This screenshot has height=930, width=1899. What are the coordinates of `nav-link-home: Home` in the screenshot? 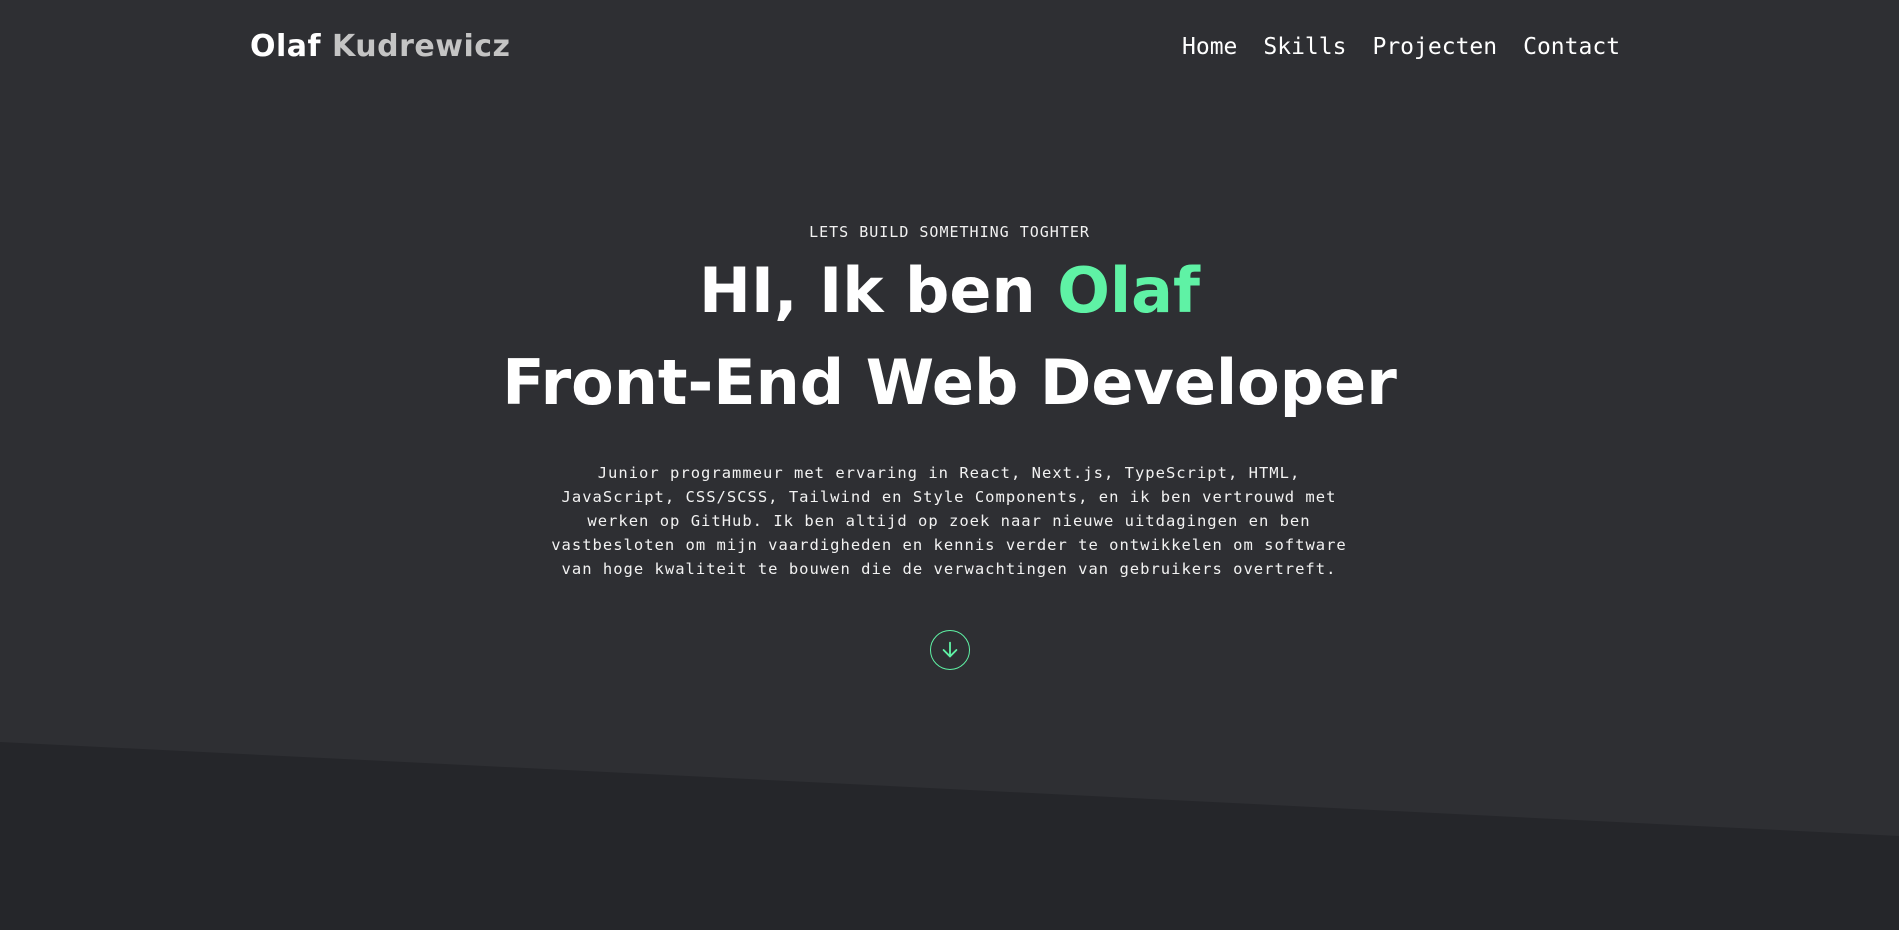 It's located at (1209, 47).